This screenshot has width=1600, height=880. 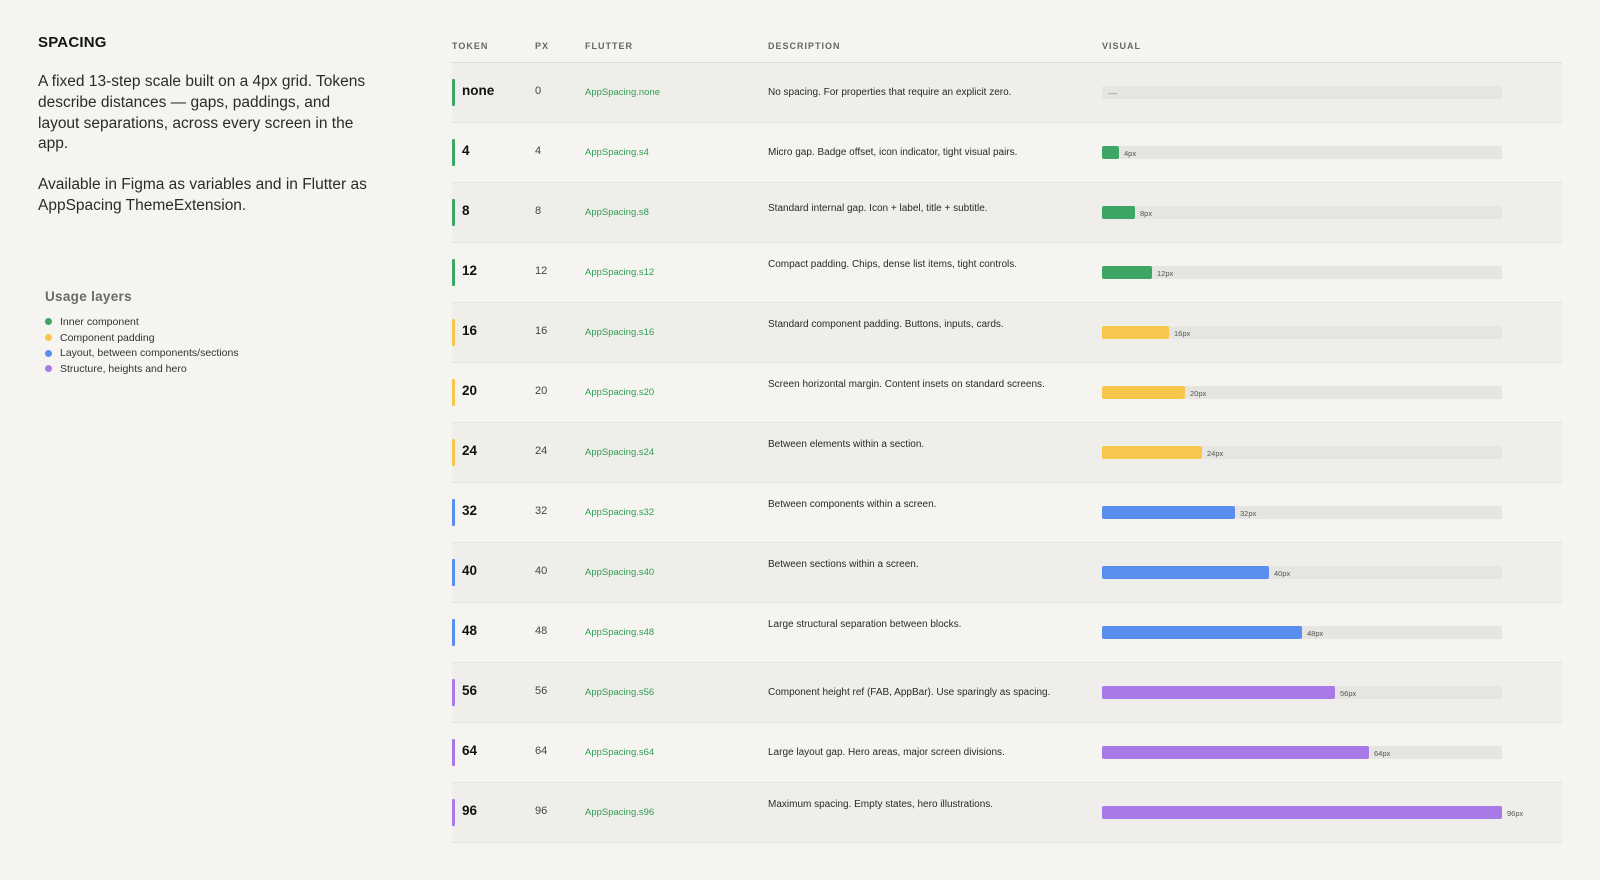 I want to click on flutter-token: AppSpacing.s8, so click(x=617, y=212).